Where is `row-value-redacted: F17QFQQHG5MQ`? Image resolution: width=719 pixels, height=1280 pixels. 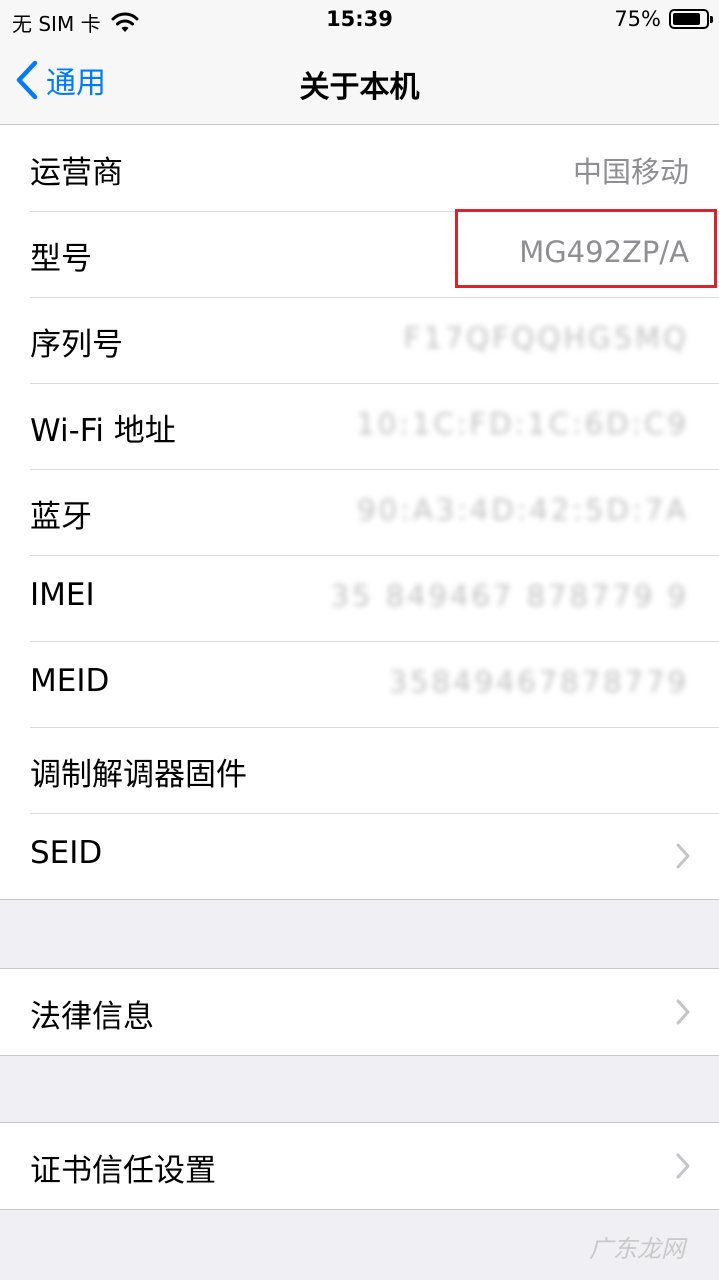
row-value-redacted: F17QFQQHG5MQ is located at coordinates (546, 338).